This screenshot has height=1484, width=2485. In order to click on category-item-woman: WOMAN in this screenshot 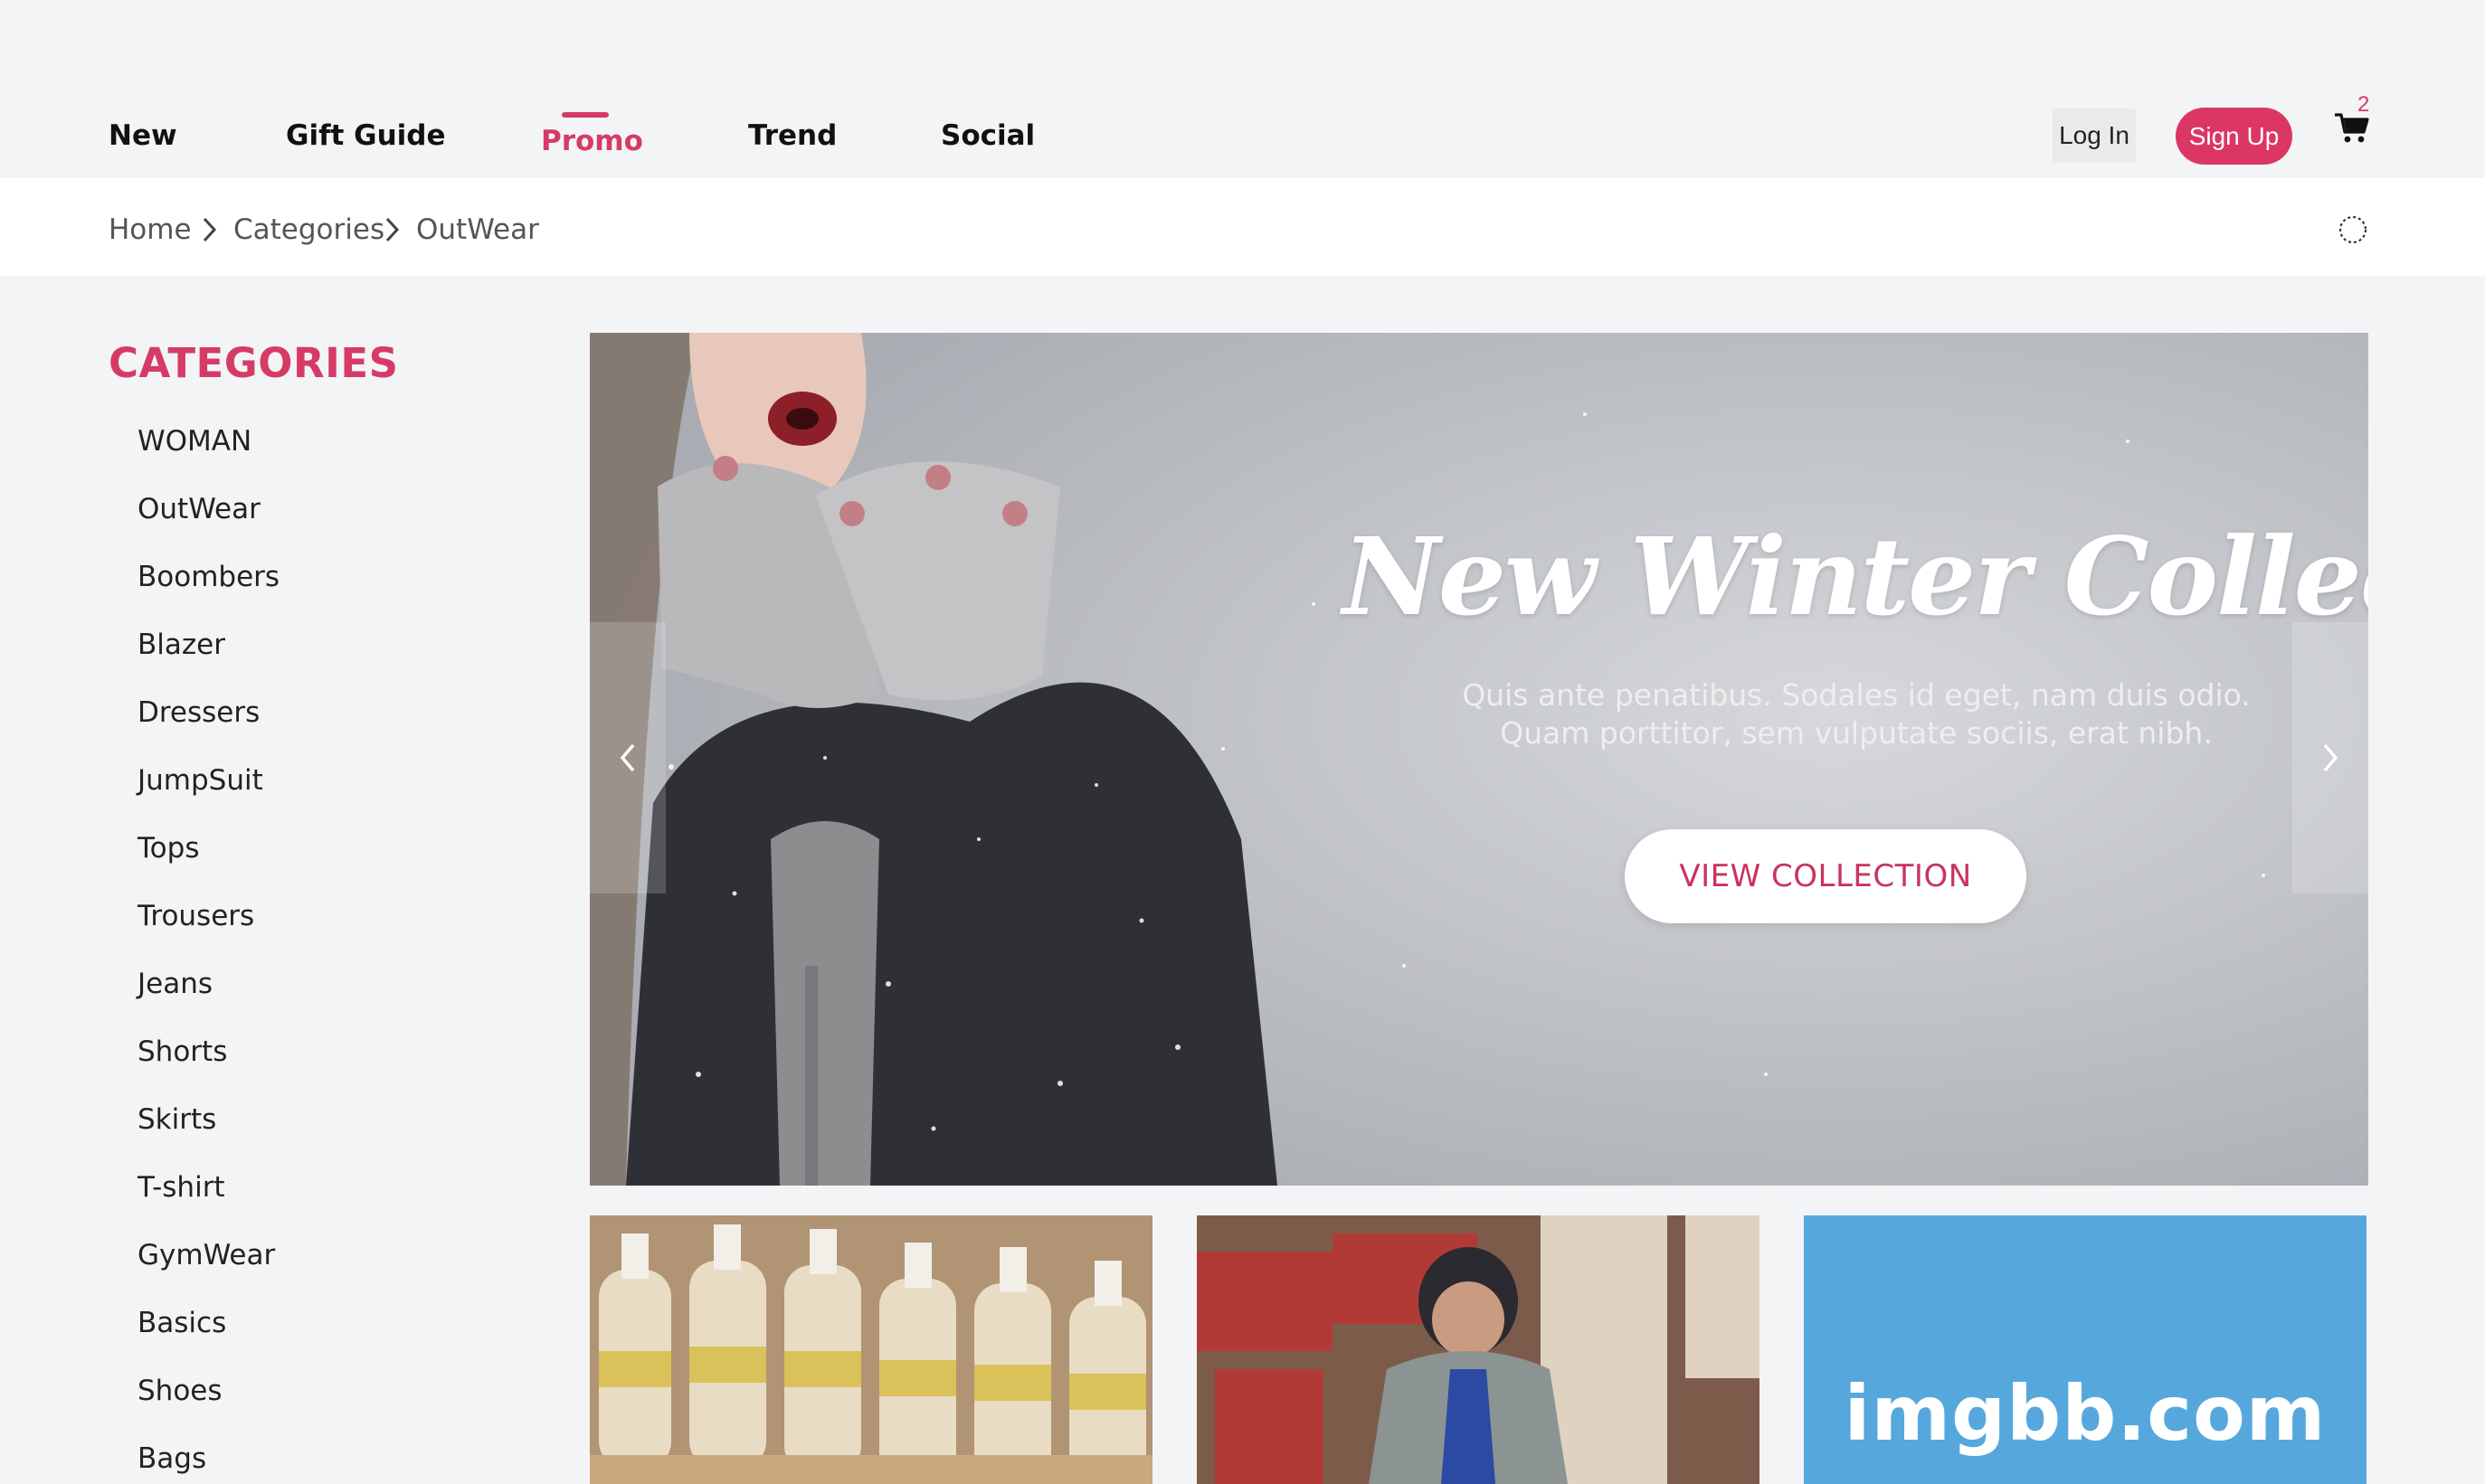, I will do `click(209, 455)`.